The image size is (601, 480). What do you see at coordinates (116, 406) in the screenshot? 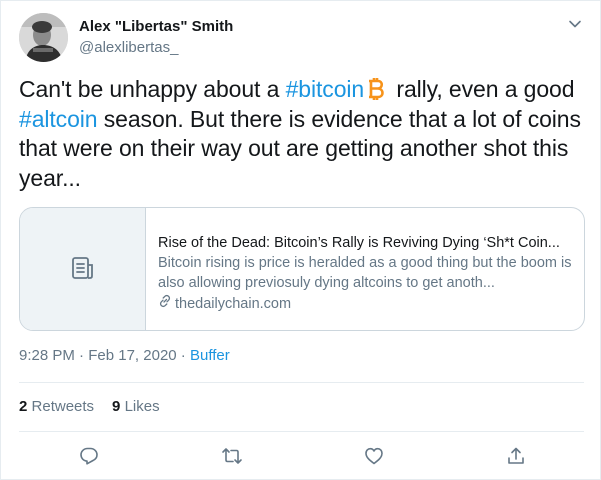
I see `likes-count: 9` at bounding box center [116, 406].